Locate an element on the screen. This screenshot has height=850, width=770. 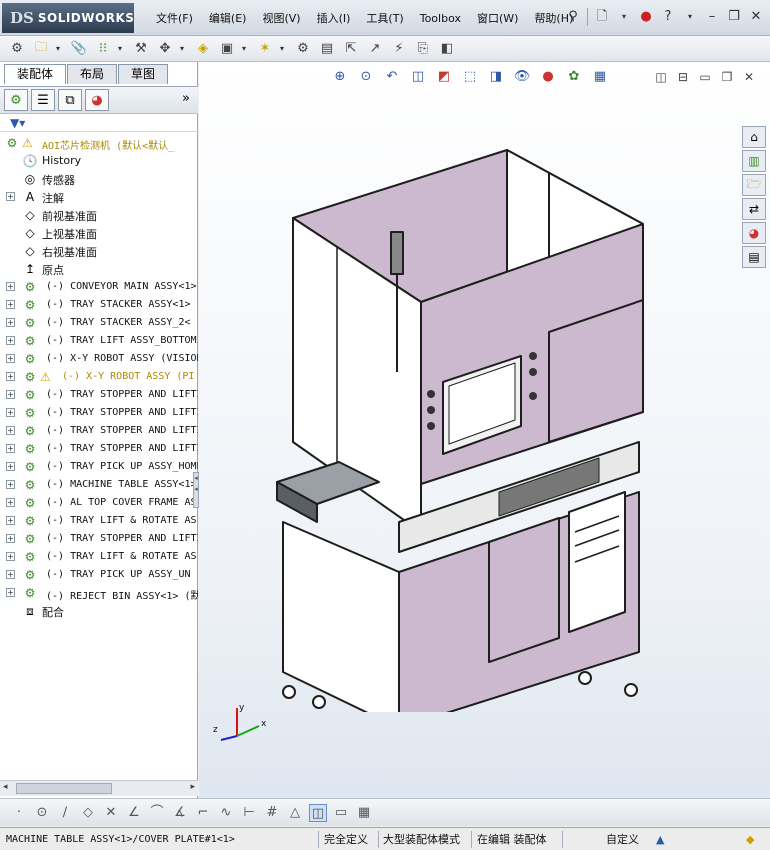
reference-geometry-icon: ✶ is located at coordinates (265, 49).